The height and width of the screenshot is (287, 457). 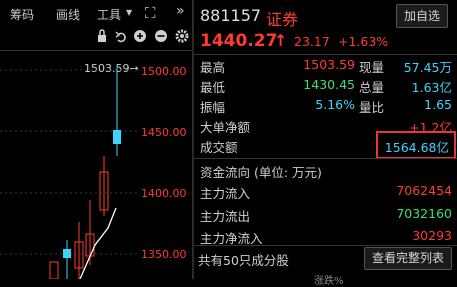 I want to click on moving-average-line, so click(x=98, y=243).